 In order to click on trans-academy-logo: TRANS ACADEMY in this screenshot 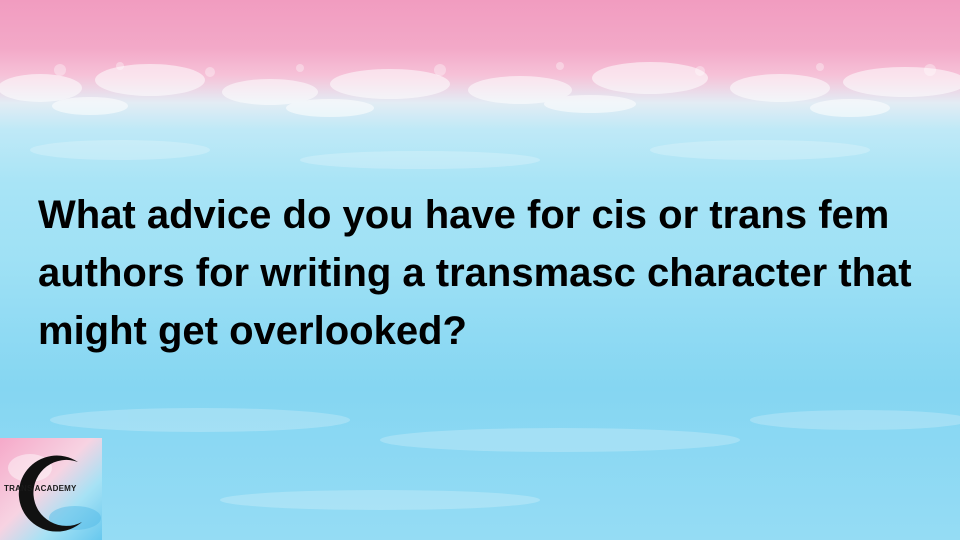, I will do `click(51, 489)`.